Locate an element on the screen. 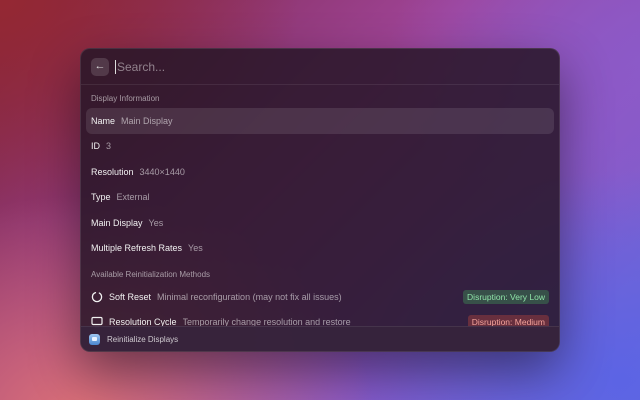 The width and height of the screenshot is (640, 400). item-label: Resolution is located at coordinates (112, 171).